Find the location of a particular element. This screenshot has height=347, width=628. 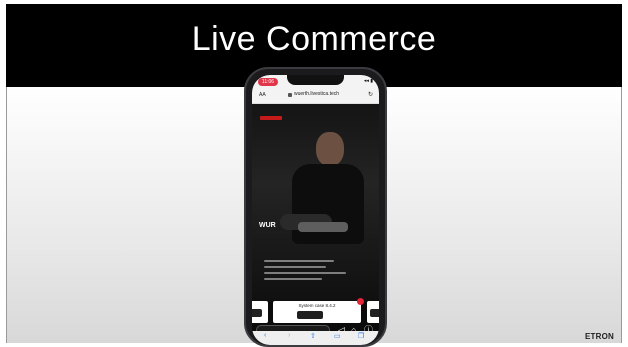

product-card: System case 8.4.2 is located at coordinates (318, 310).